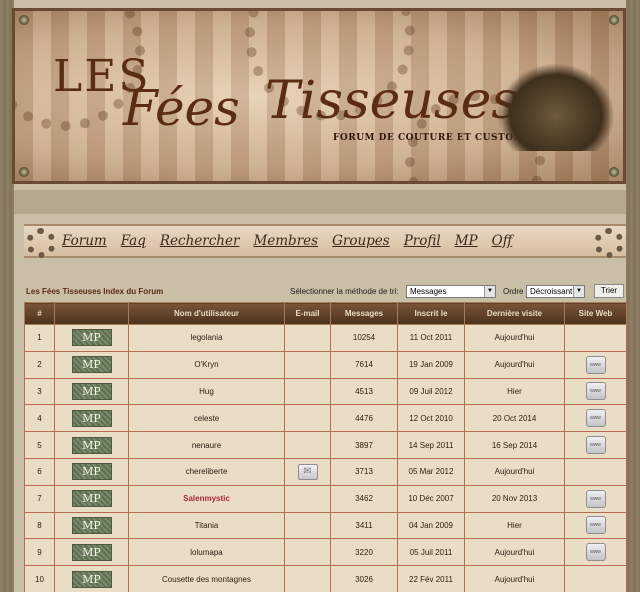 The width and height of the screenshot is (640, 592). I want to click on nav-members: Membres, so click(285, 241).